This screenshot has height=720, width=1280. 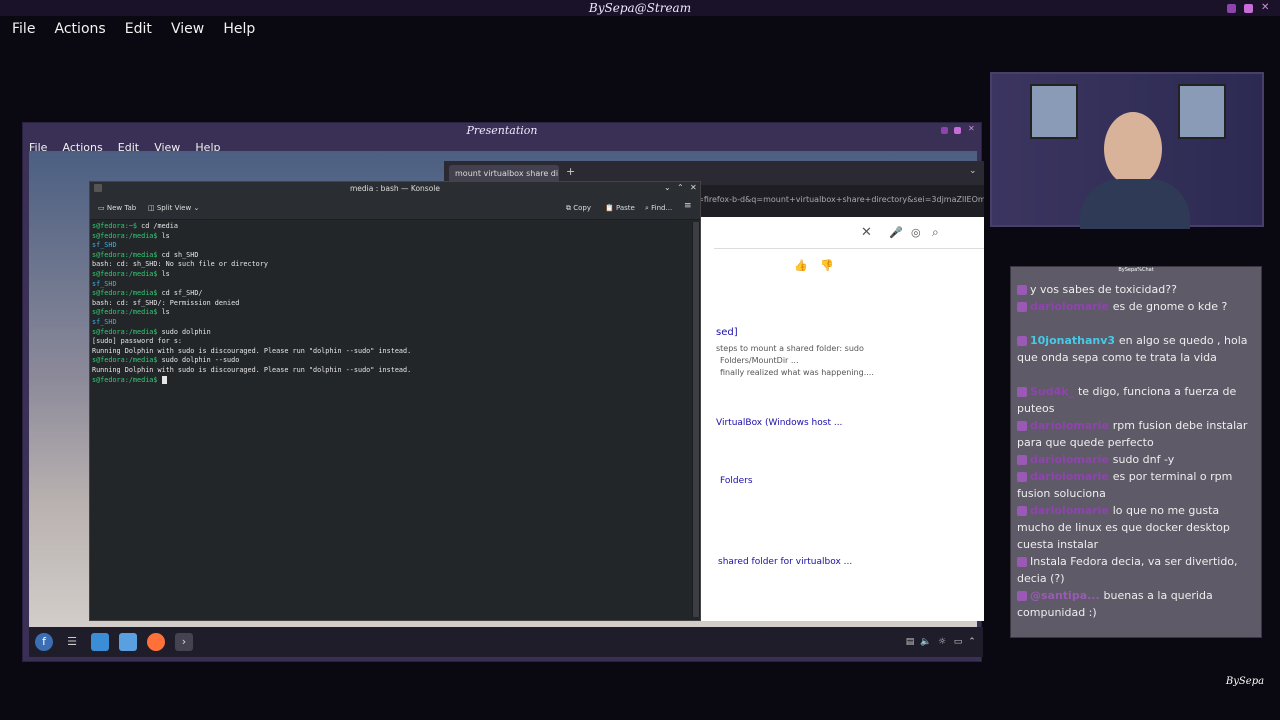 What do you see at coordinates (849, 235) in the screenshot?
I see `search-box: ✕ 🎤 ◎ ⌕` at bounding box center [849, 235].